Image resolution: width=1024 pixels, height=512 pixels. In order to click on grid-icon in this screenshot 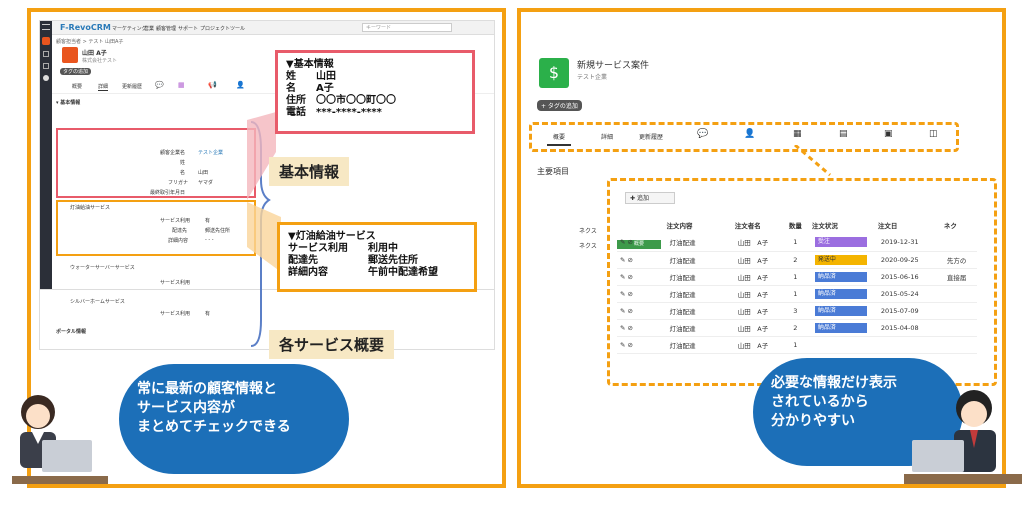, I will do `click(46, 54)`.